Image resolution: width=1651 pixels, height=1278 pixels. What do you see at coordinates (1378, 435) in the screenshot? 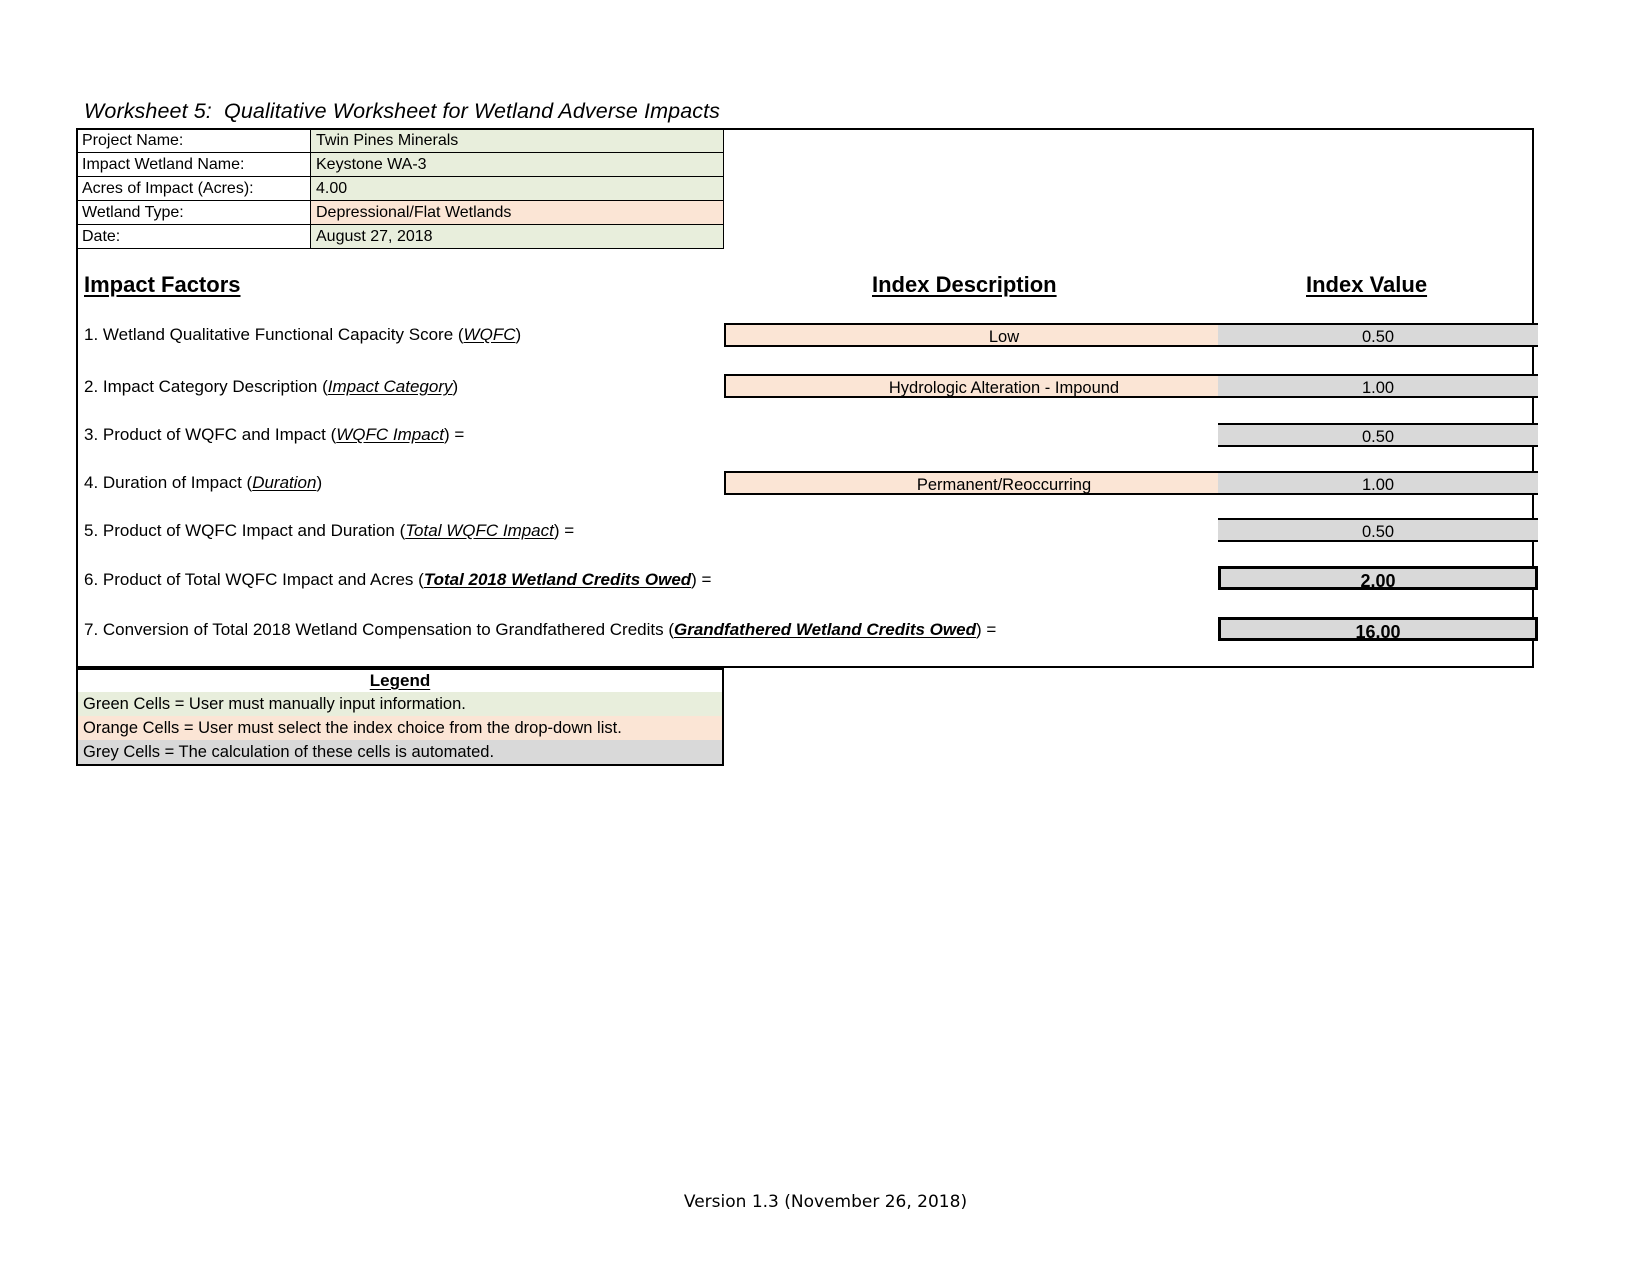
I see `index-value-cell-3: 0.50` at bounding box center [1378, 435].